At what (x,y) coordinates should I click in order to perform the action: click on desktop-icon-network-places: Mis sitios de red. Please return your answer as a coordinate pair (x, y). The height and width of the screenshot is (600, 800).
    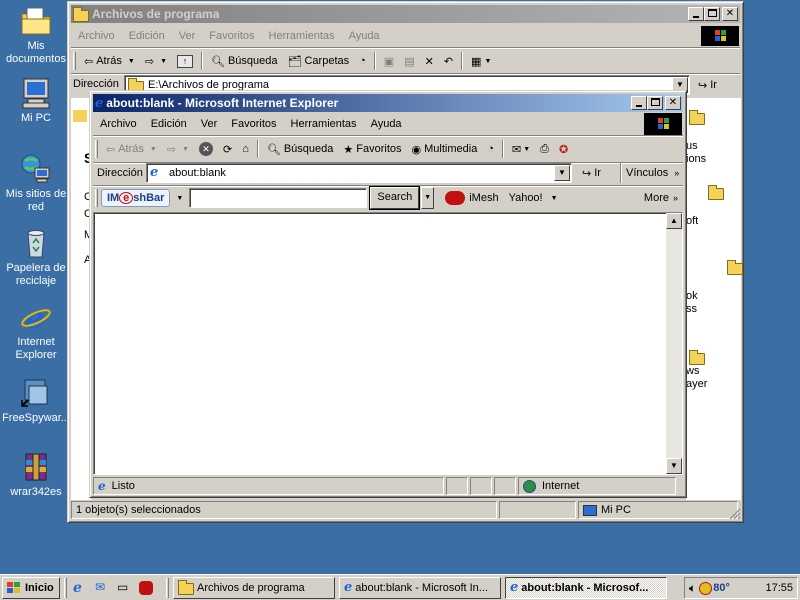
    Looking at the image, I should click on (36, 183).